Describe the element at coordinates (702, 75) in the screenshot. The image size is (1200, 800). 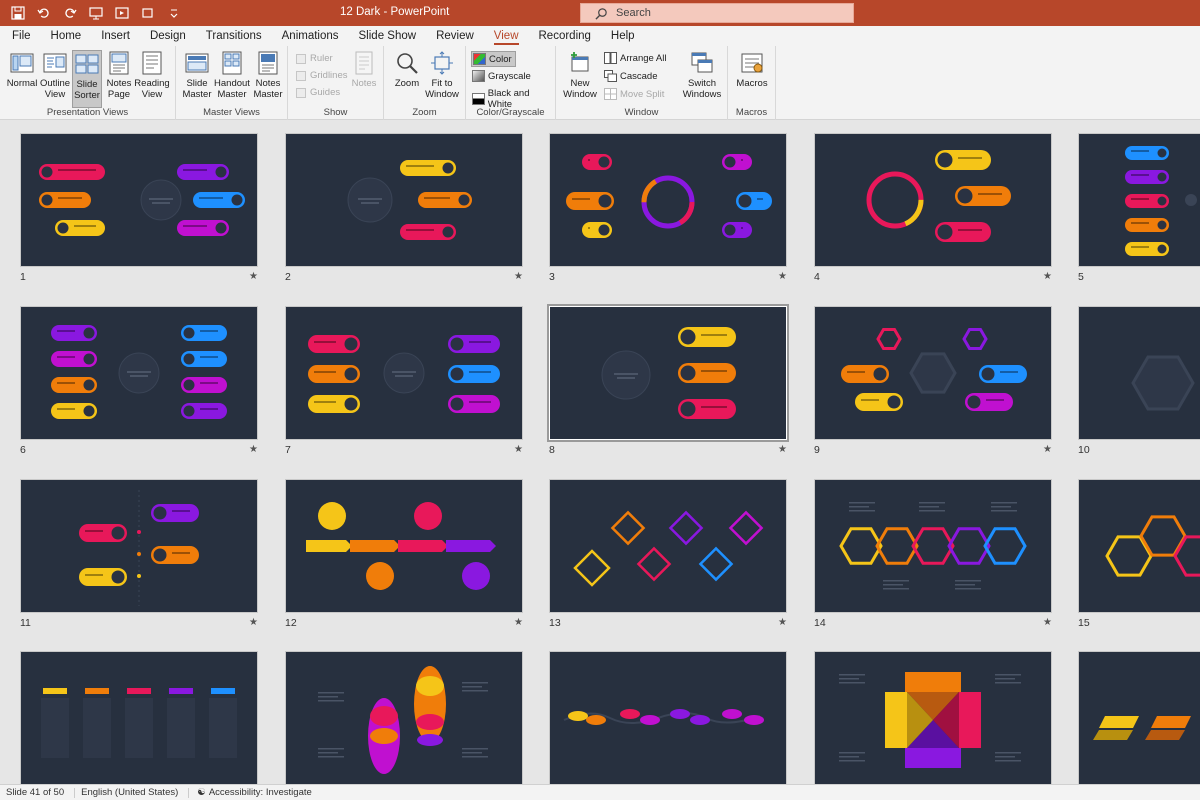
I see `switch-windows-button: Switch Windows` at that location.